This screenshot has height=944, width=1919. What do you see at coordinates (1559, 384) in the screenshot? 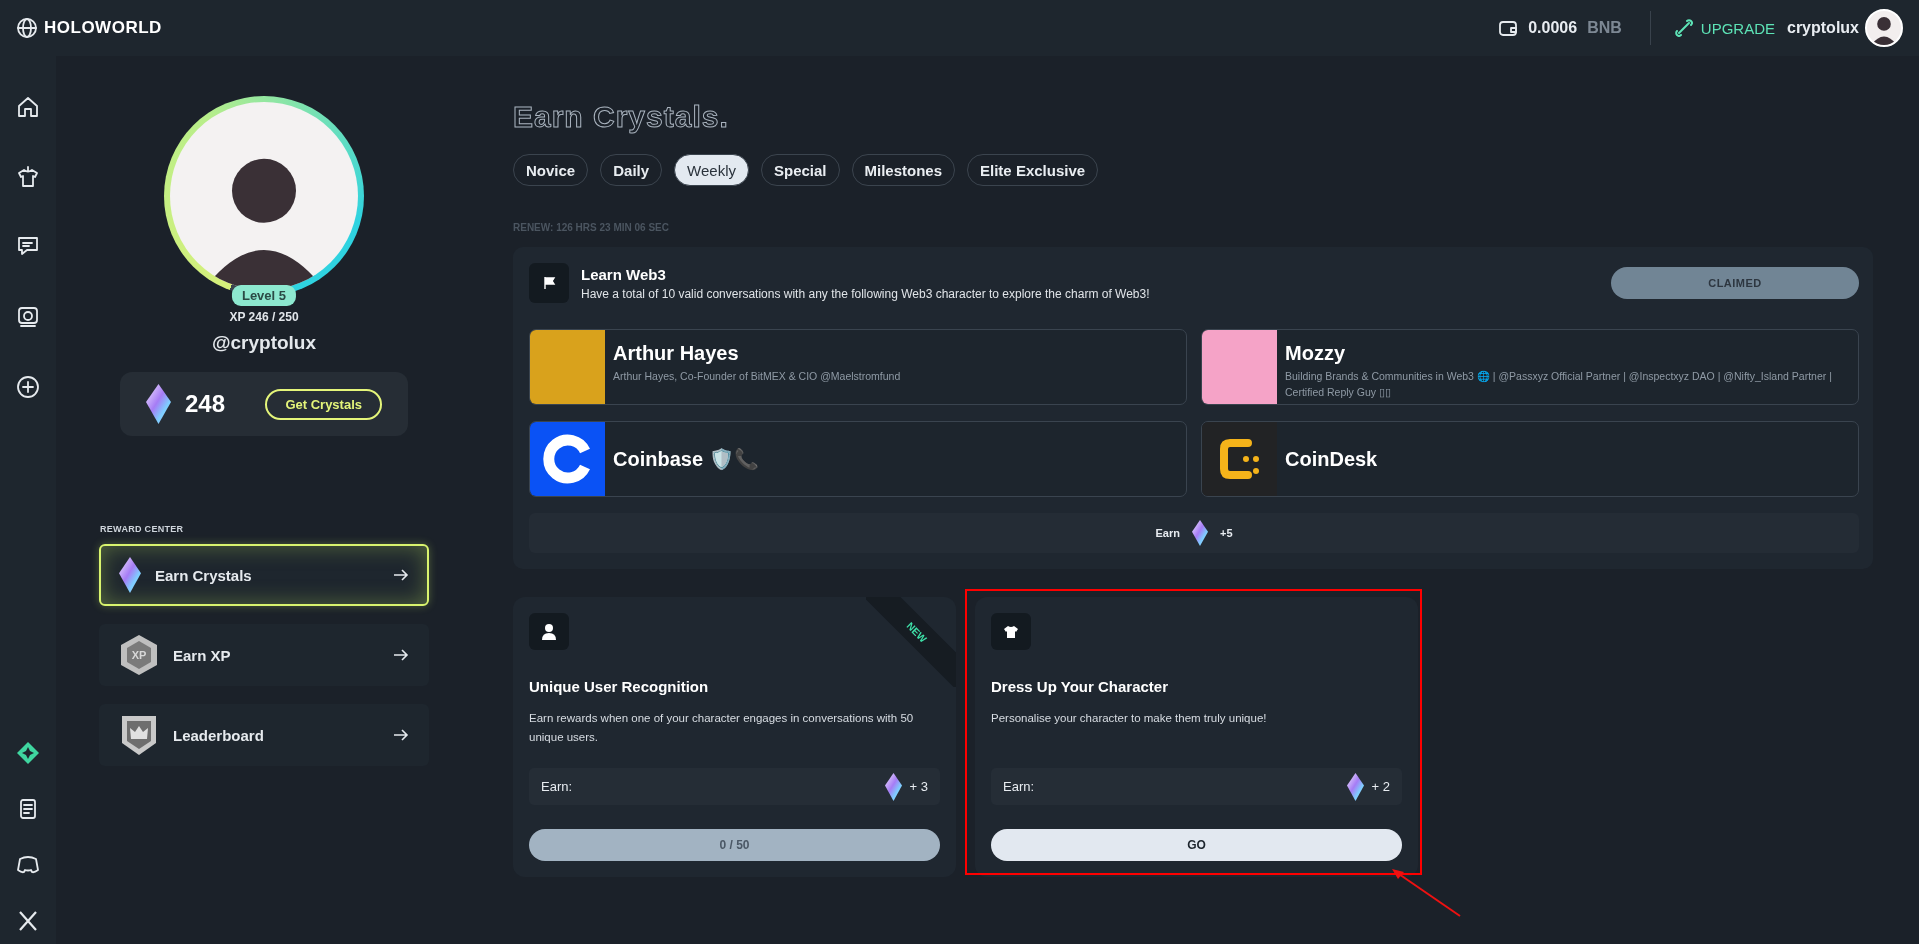
I see `character-bio: Building Brands & Communities in Web3 🌐 | @Passxyz Official Partner | @Inspectxyz DAO | @Nifty_Island Partner | Certified Reply Guy ▯▯` at bounding box center [1559, 384].